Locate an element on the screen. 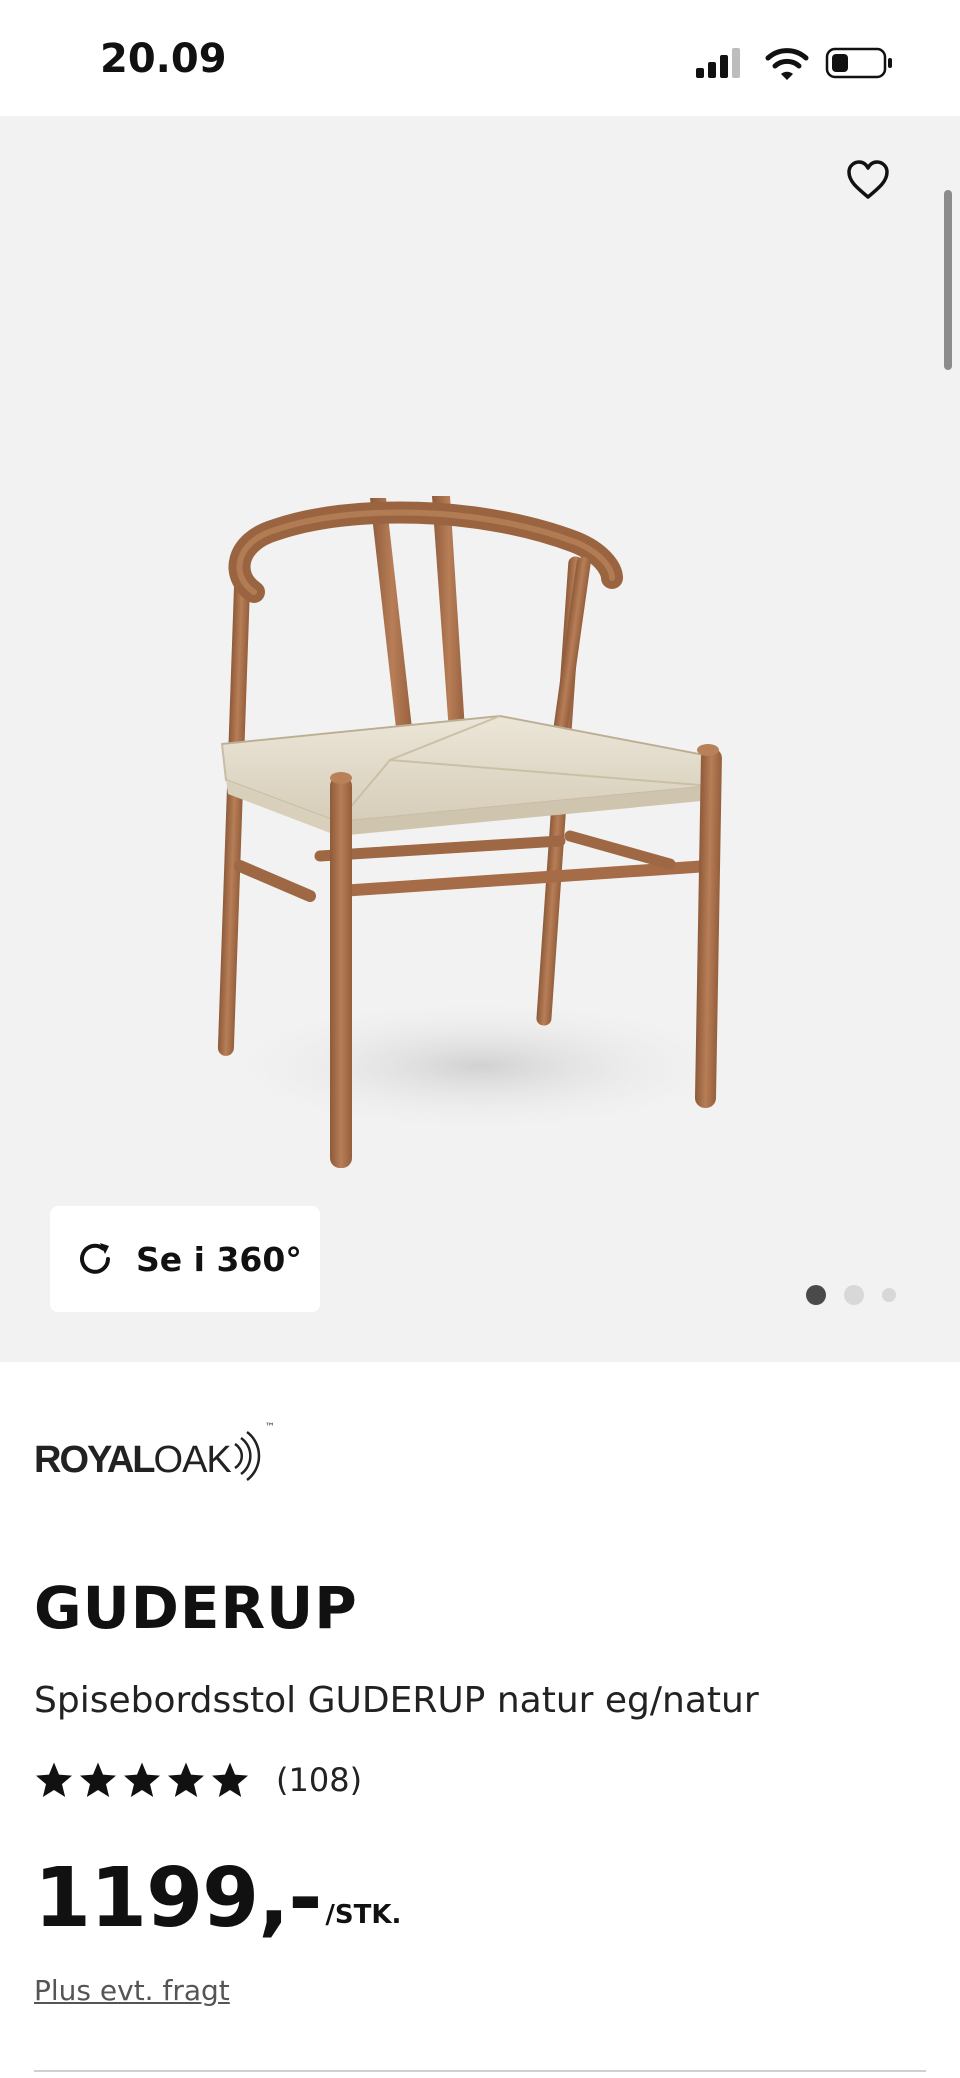 This screenshot has height=2078, width=960. status-time: 20.09 is located at coordinates (163, 59).